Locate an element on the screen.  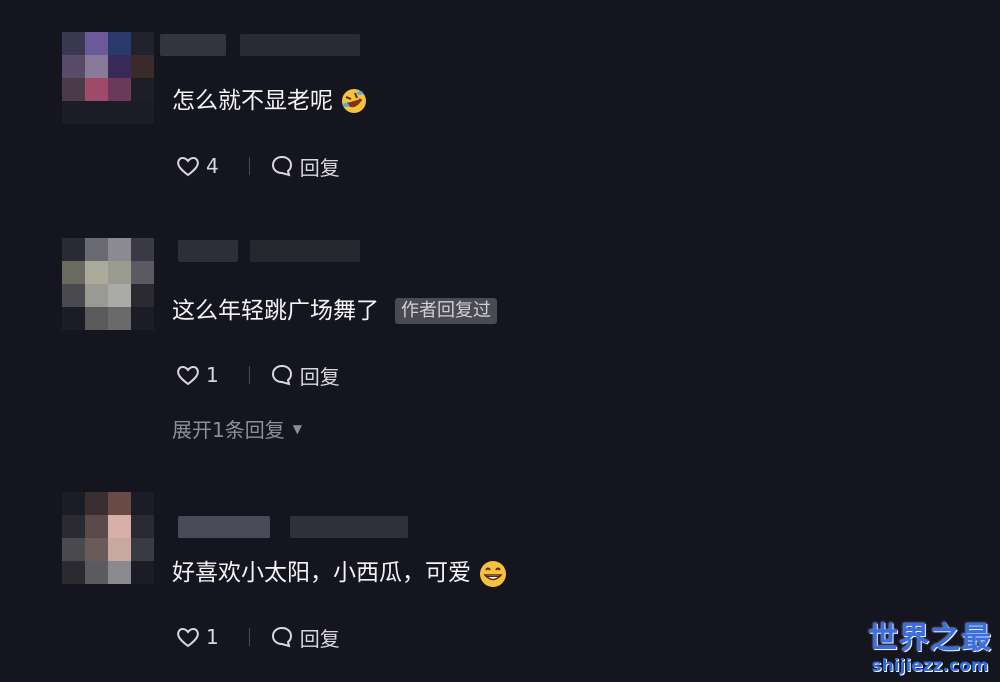
comment-text-row: 这么年轻跳广场舞了 作者回复过 is located at coordinates (334, 311).